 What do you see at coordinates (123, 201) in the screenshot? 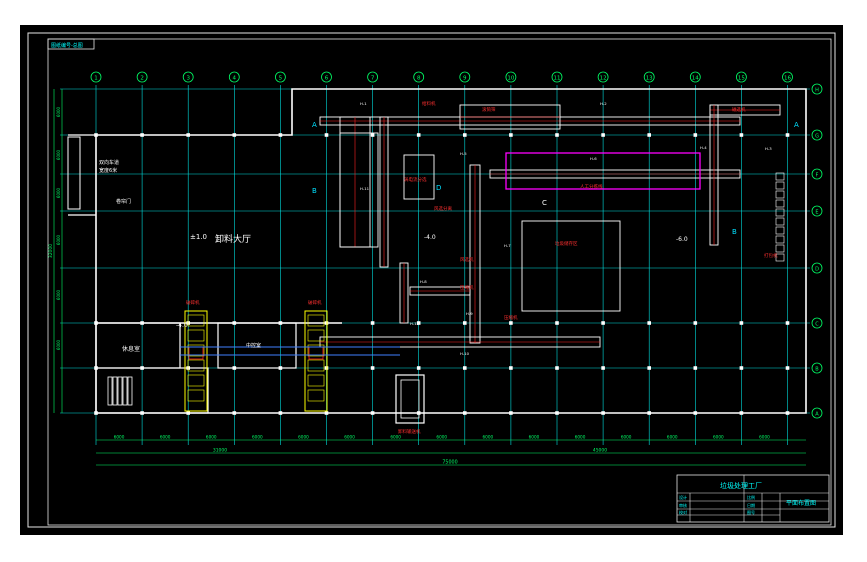
I see `roller-door-label: 卷帘门` at bounding box center [123, 201].